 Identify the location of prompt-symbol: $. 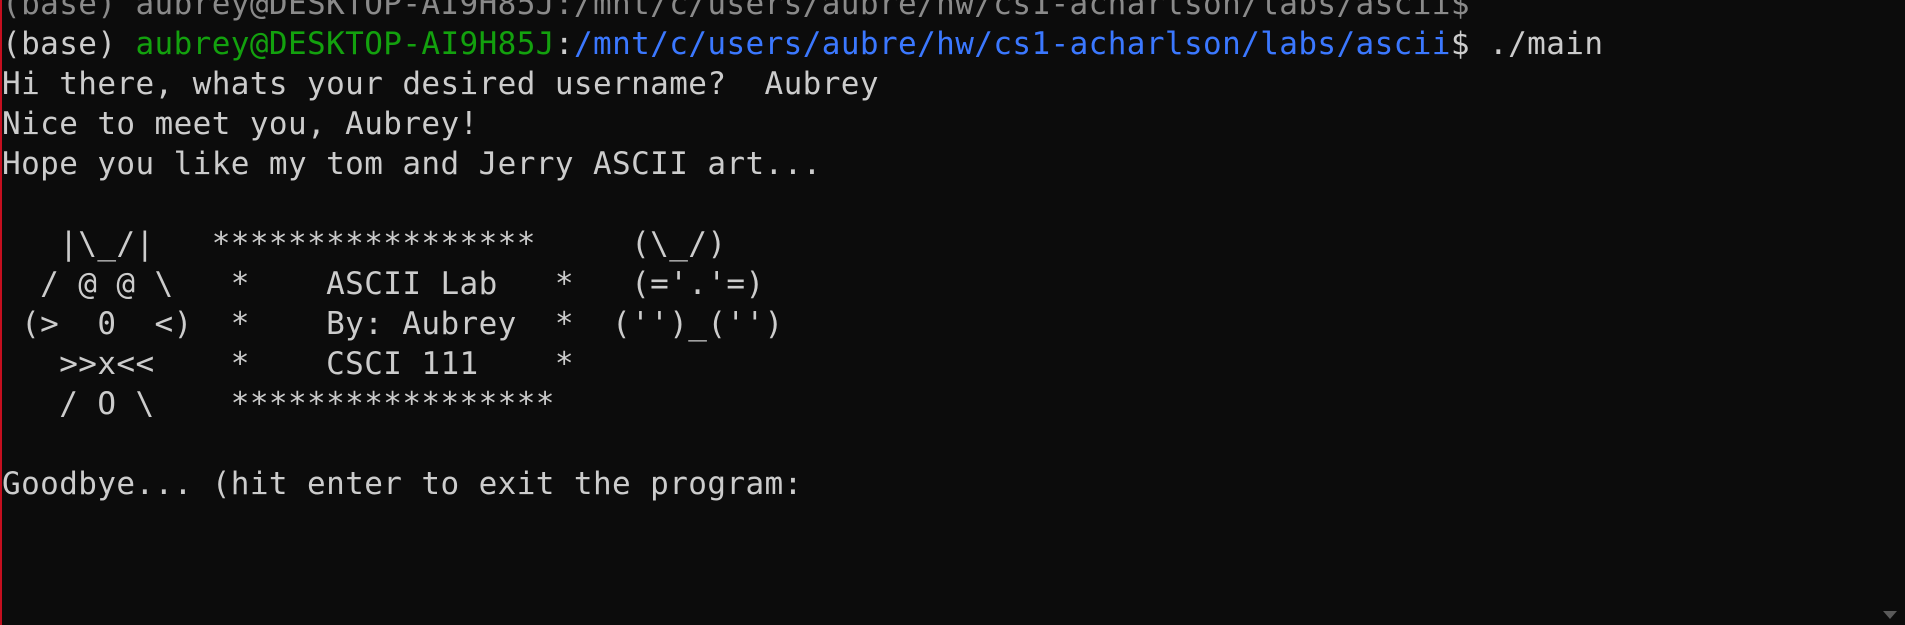
(1470, 44).